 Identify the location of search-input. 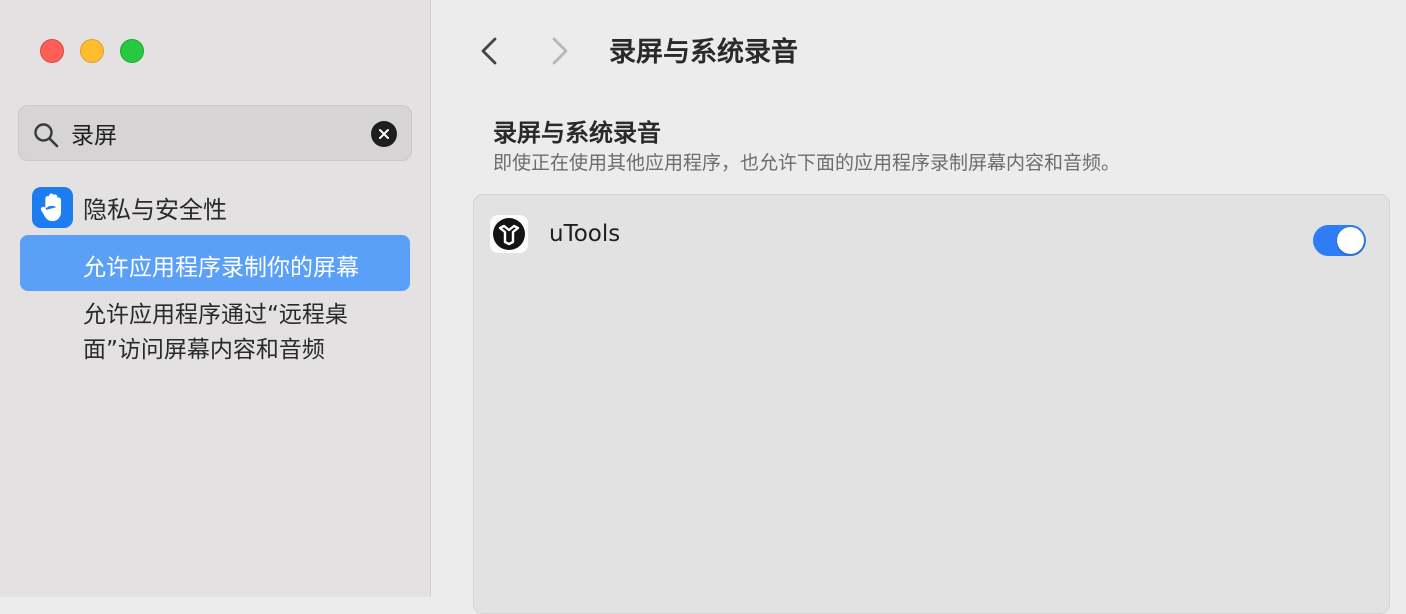
(216, 133).